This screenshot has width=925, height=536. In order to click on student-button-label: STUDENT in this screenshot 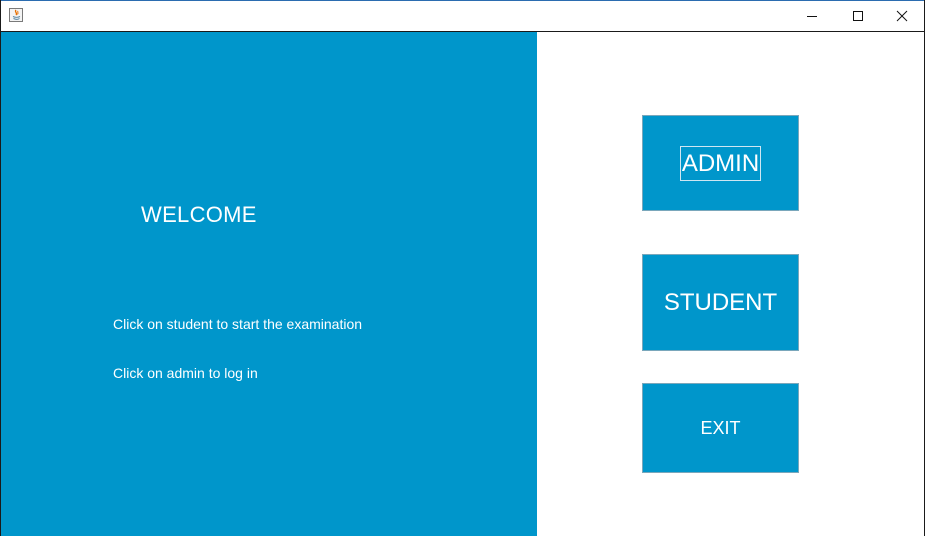, I will do `click(720, 302)`.